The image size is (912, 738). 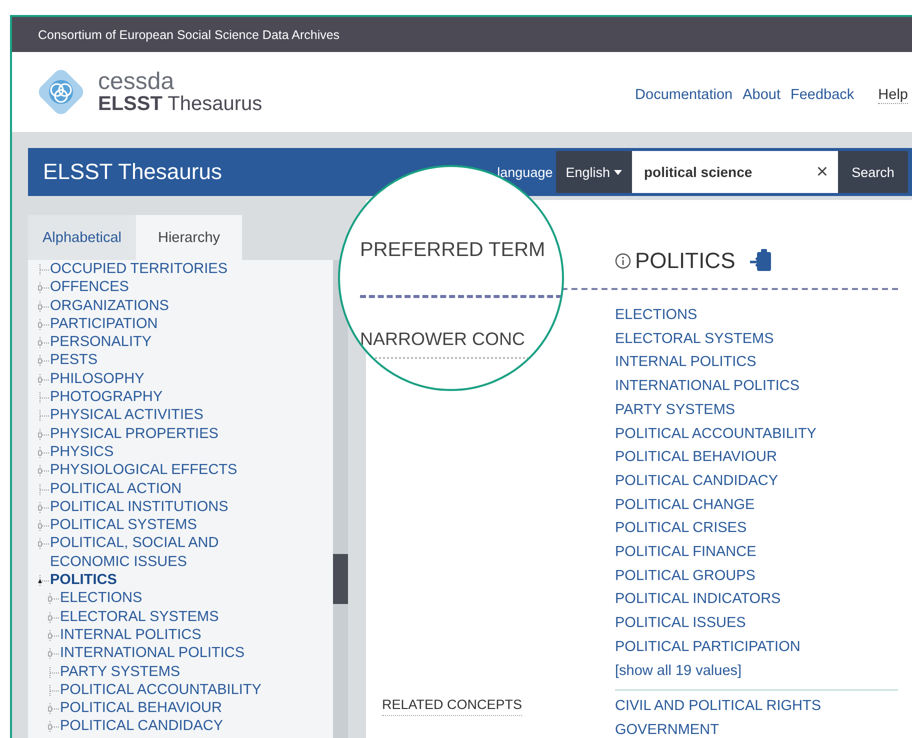 What do you see at coordinates (74, 360) in the screenshot?
I see `tree-item: PESTS` at bounding box center [74, 360].